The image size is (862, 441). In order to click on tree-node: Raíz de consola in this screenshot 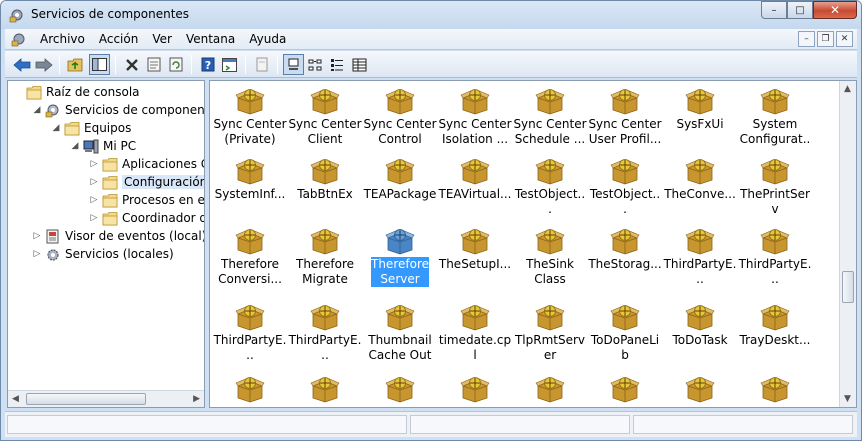, I will do `click(76, 92)`.